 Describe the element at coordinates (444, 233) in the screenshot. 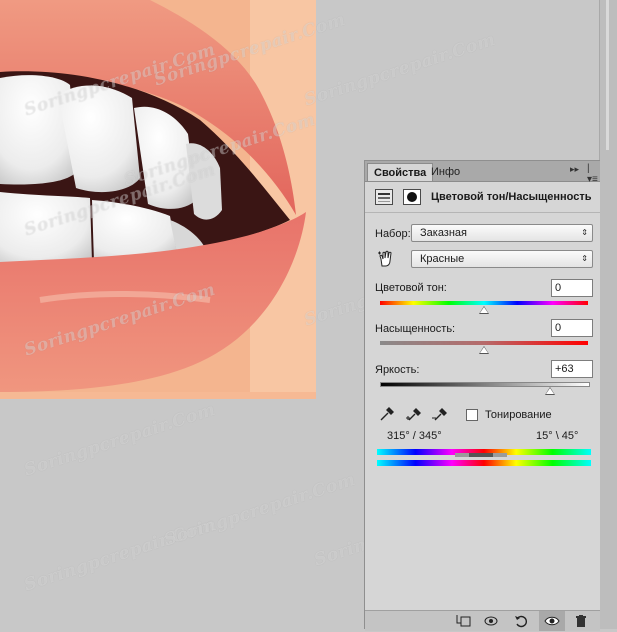

I see `preset-value: Заказная` at that location.